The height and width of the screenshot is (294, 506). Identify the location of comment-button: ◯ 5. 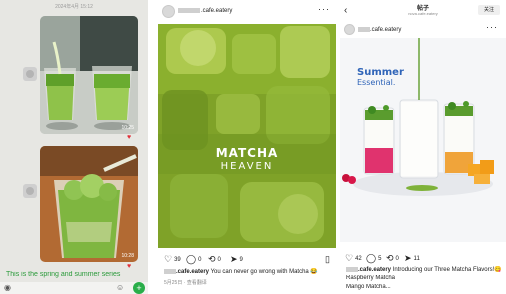
(373, 258).